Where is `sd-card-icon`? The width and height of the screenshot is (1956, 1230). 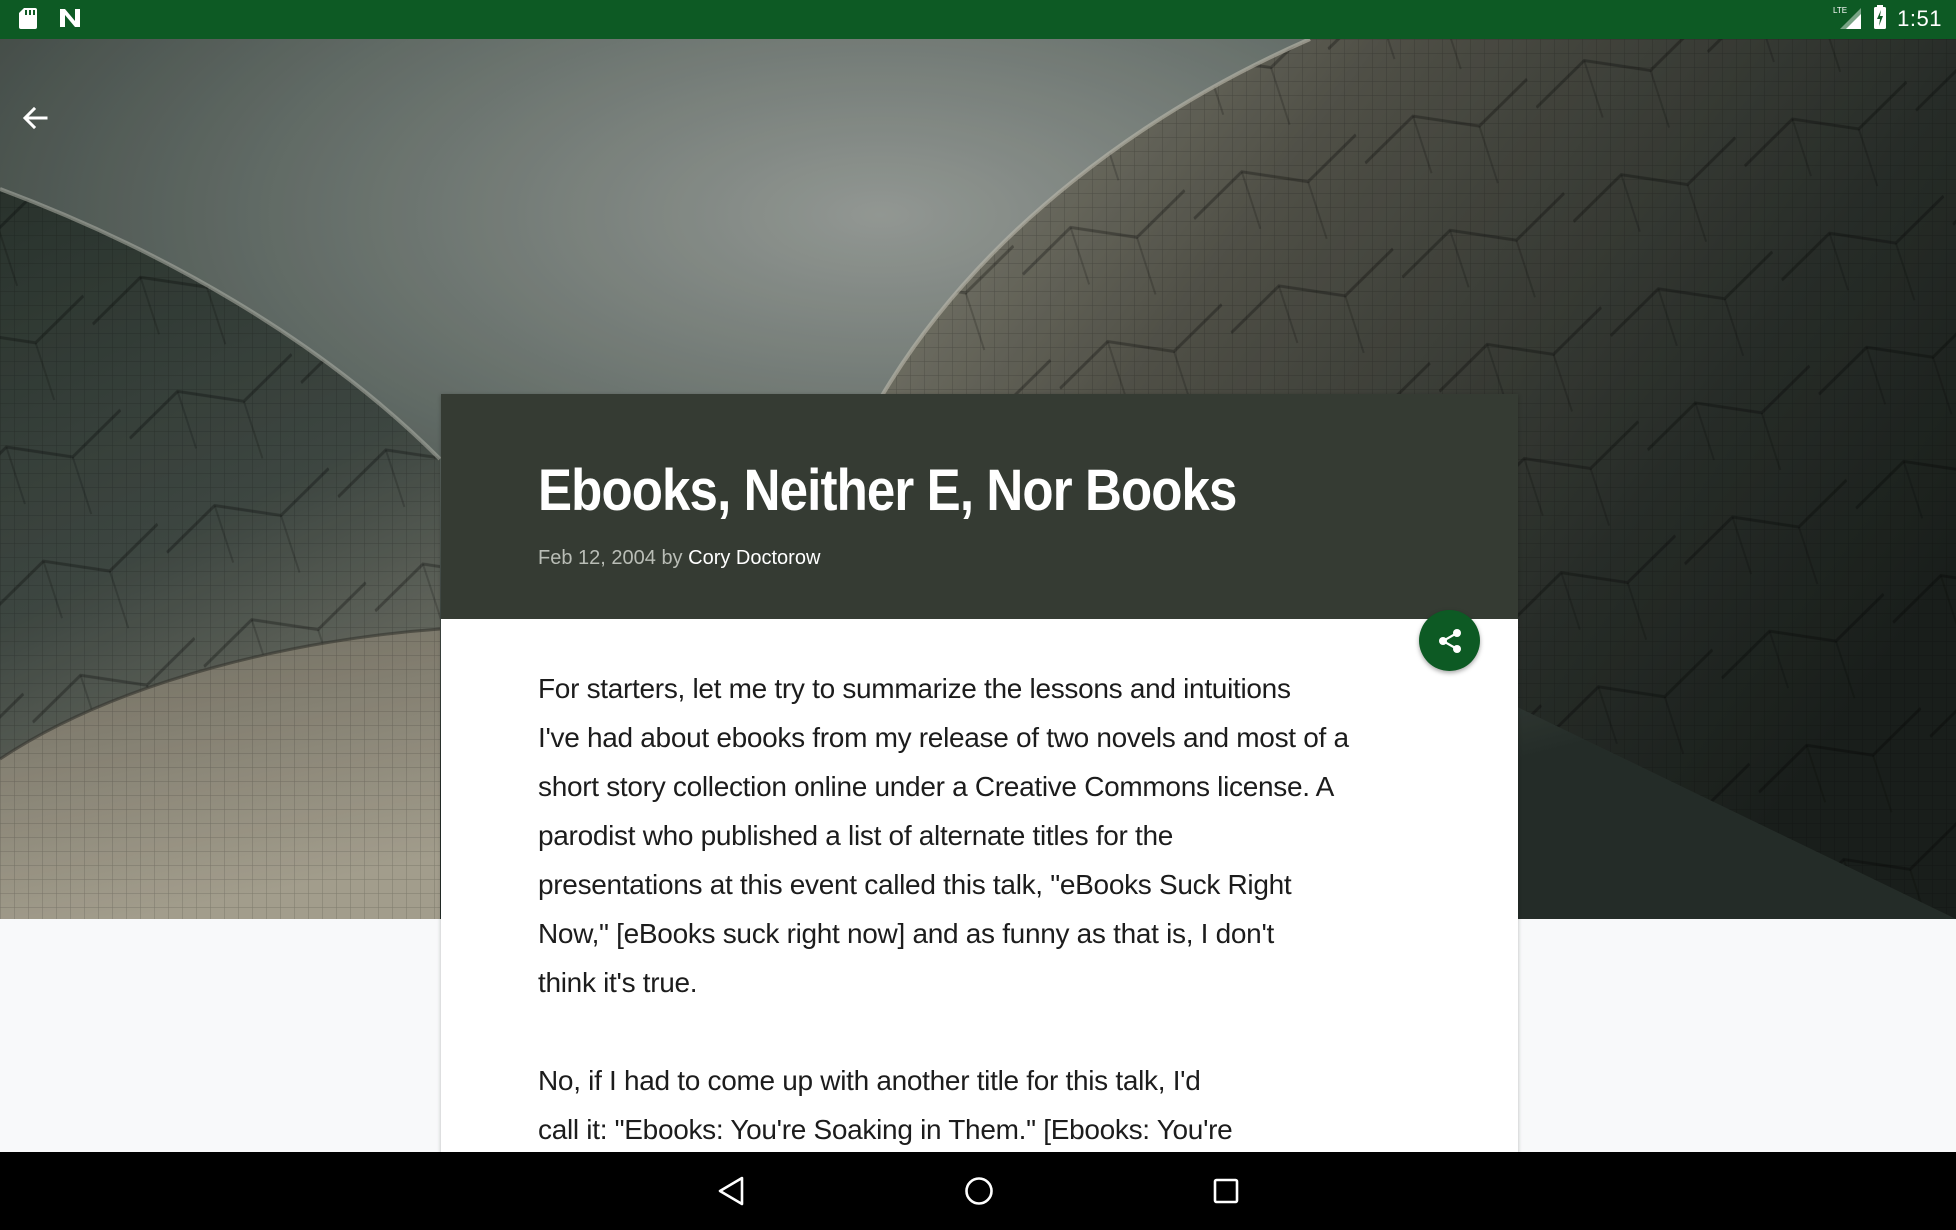 sd-card-icon is located at coordinates (28, 20).